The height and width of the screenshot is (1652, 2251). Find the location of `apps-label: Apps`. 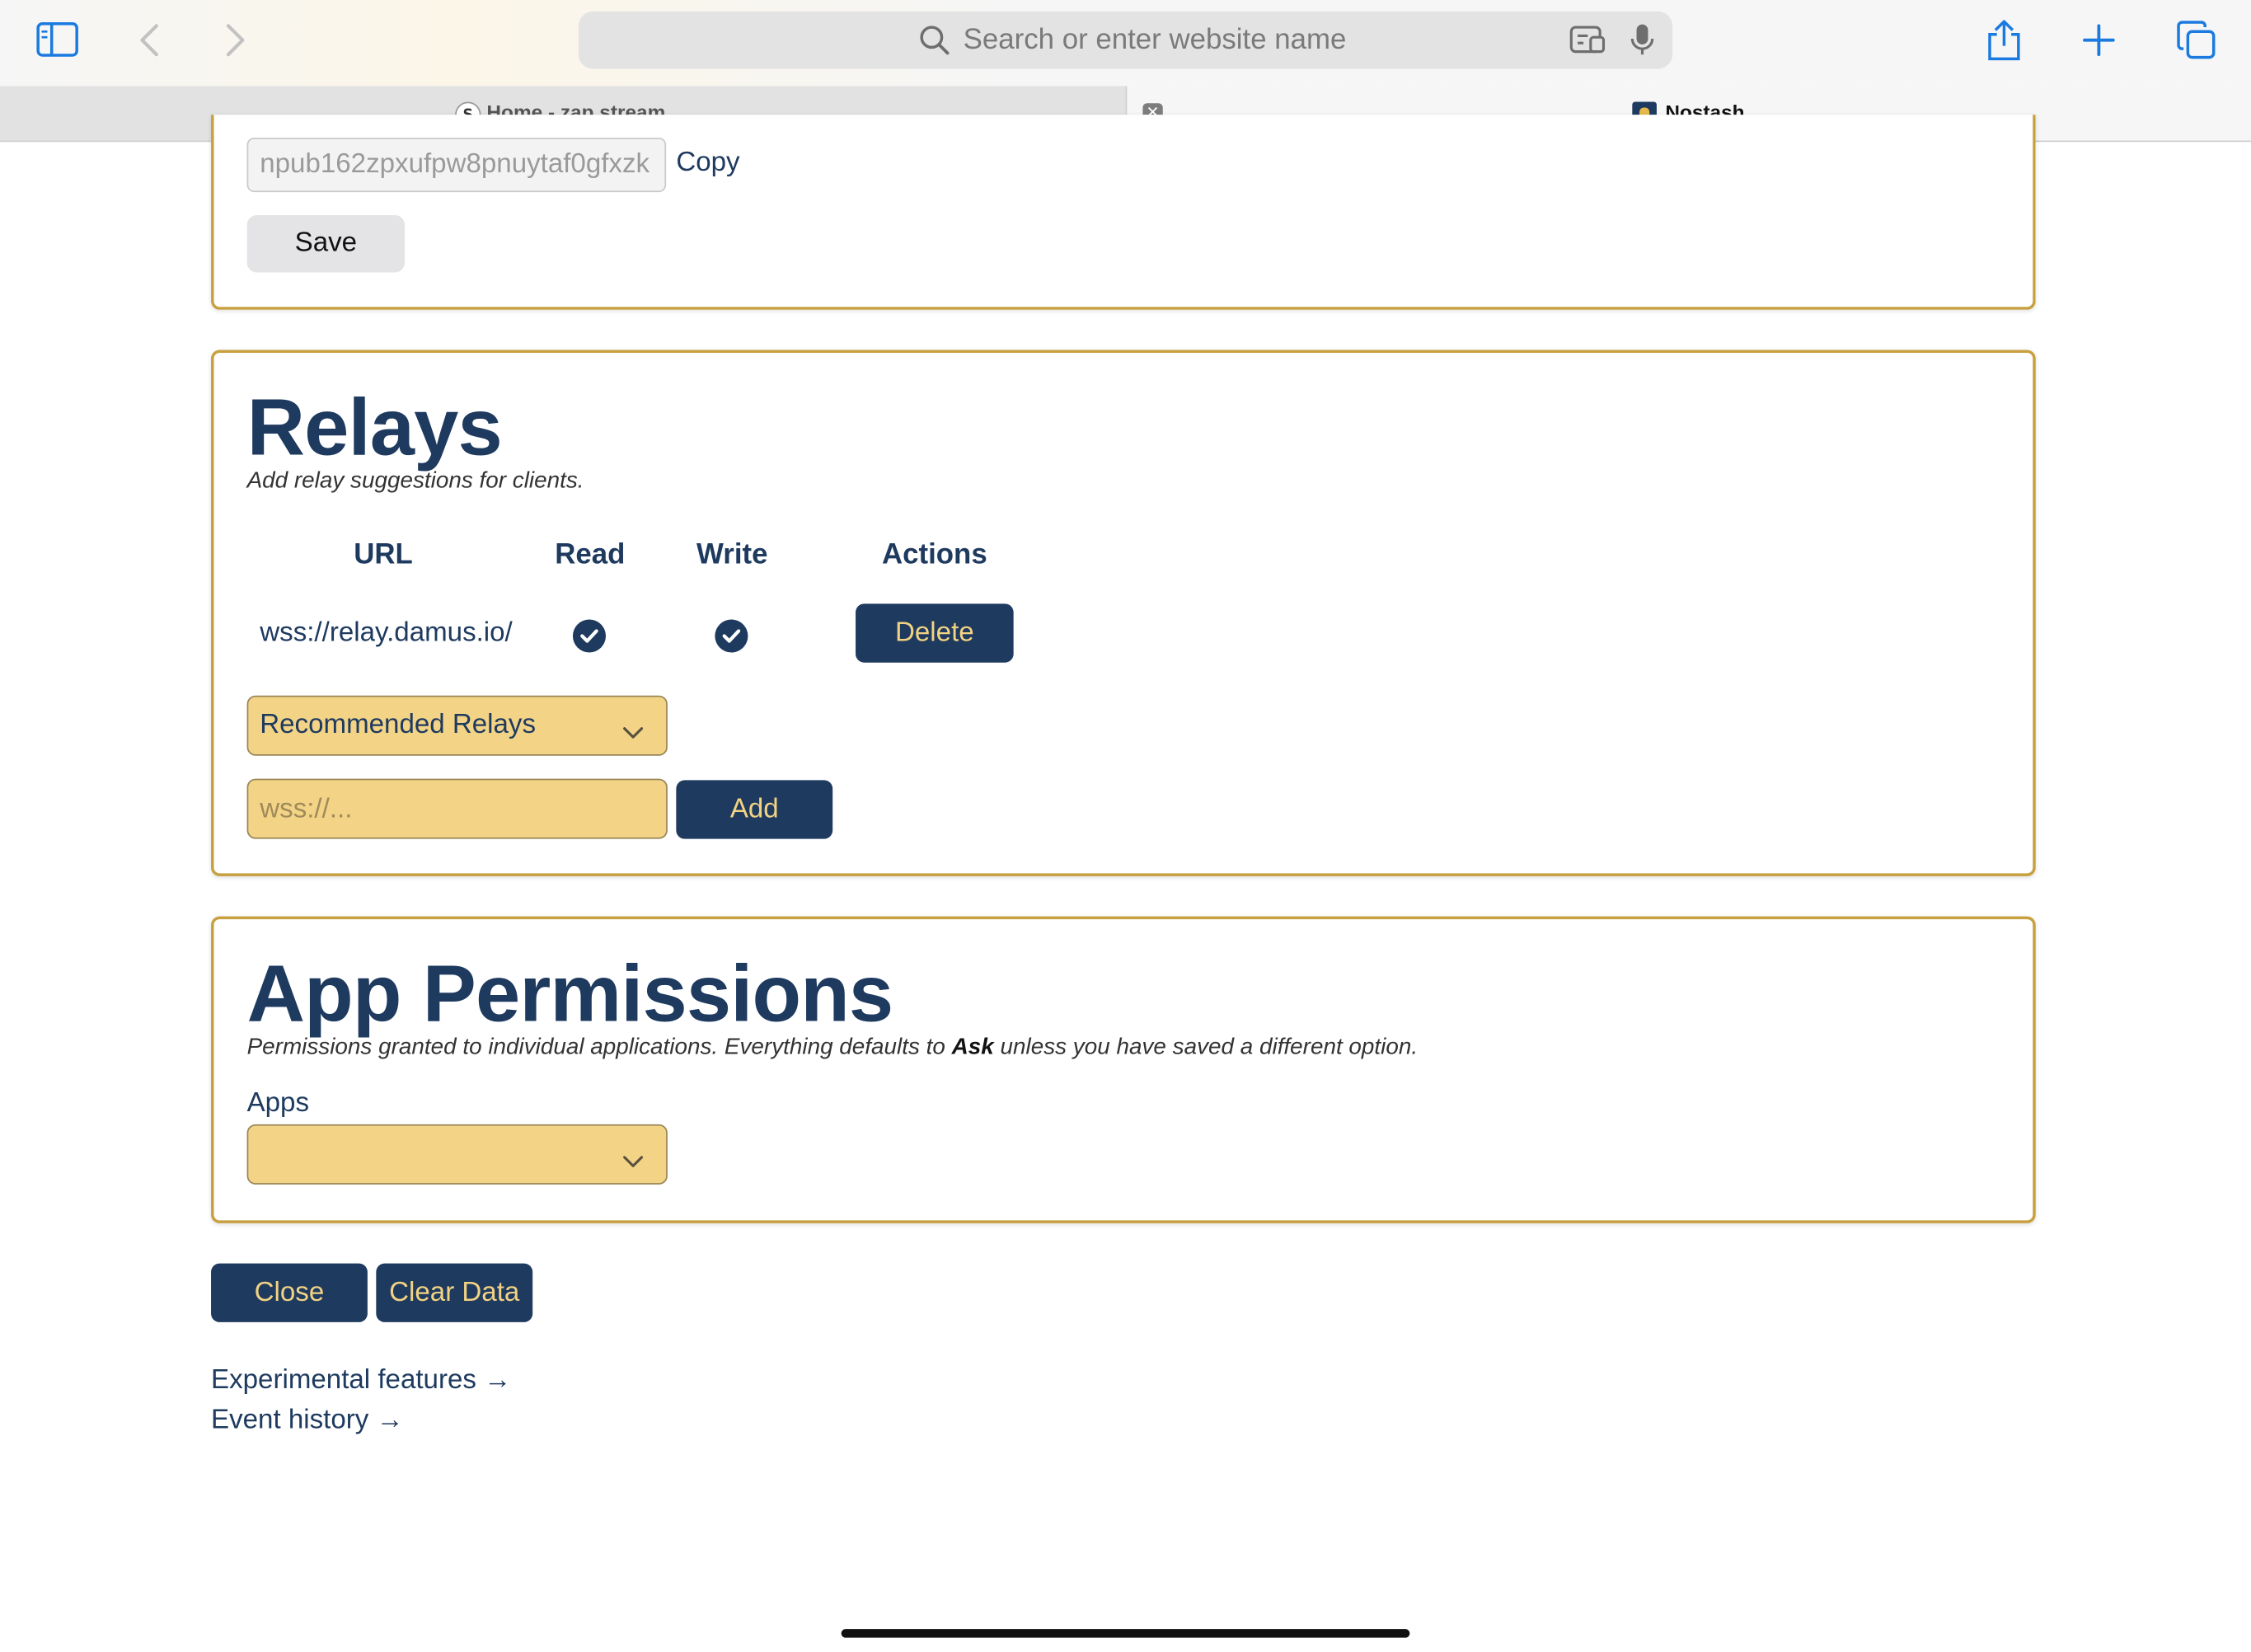

apps-label: Apps is located at coordinates (278, 1103).